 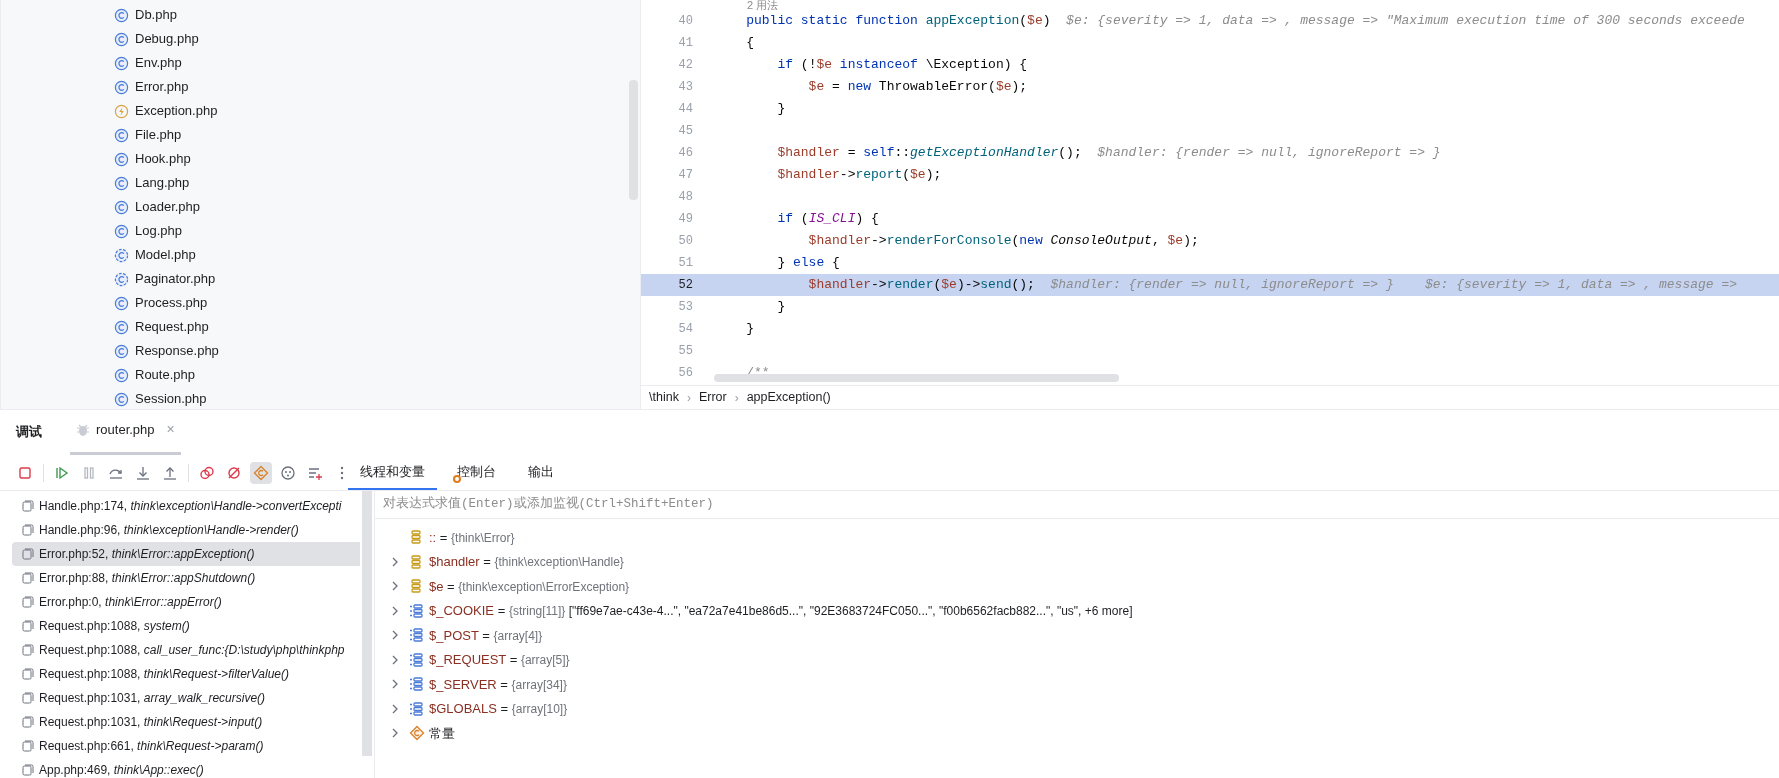 I want to click on file-tree-item: File.php, so click(x=93, y=135).